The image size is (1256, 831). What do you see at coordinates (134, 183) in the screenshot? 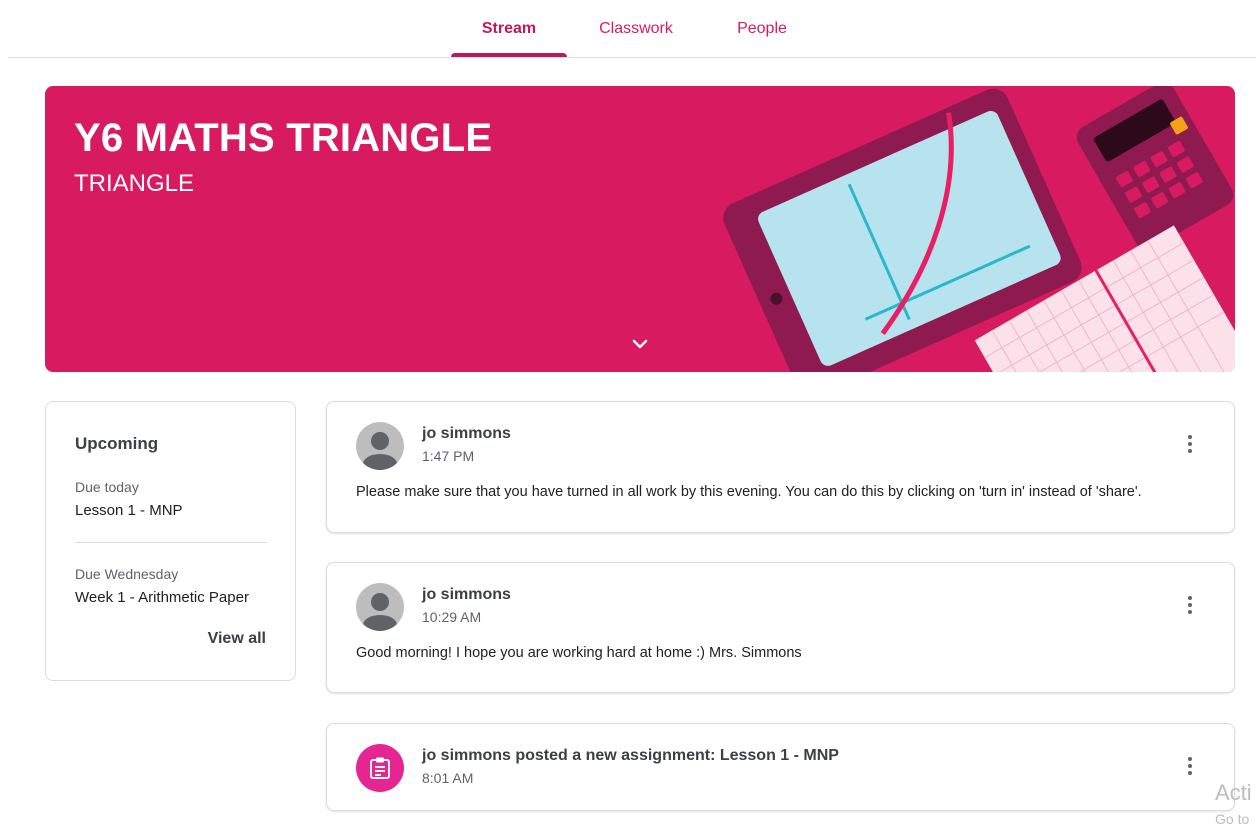
I see `class-section: TRIANGLE` at bounding box center [134, 183].